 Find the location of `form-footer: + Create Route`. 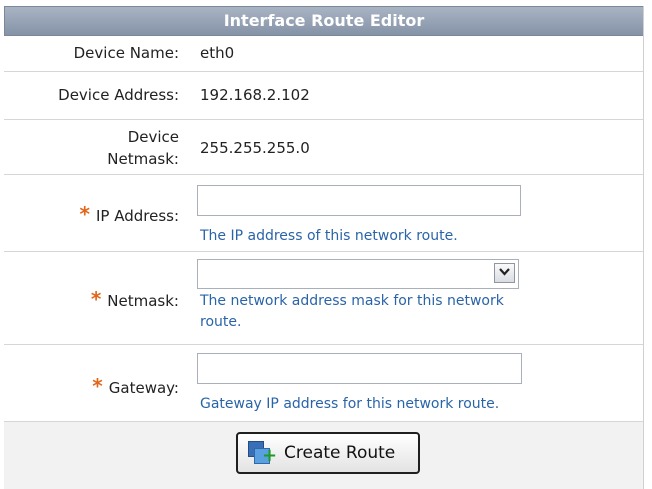

form-footer: + Create Route is located at coordinates (324, 455).